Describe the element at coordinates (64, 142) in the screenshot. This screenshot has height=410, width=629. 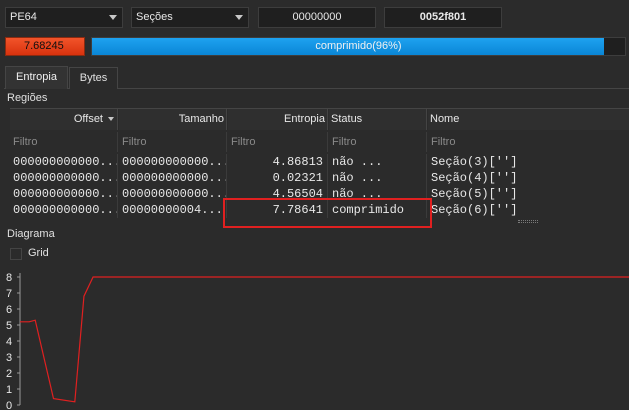
I see `filter-offset: Filtro` at that location.